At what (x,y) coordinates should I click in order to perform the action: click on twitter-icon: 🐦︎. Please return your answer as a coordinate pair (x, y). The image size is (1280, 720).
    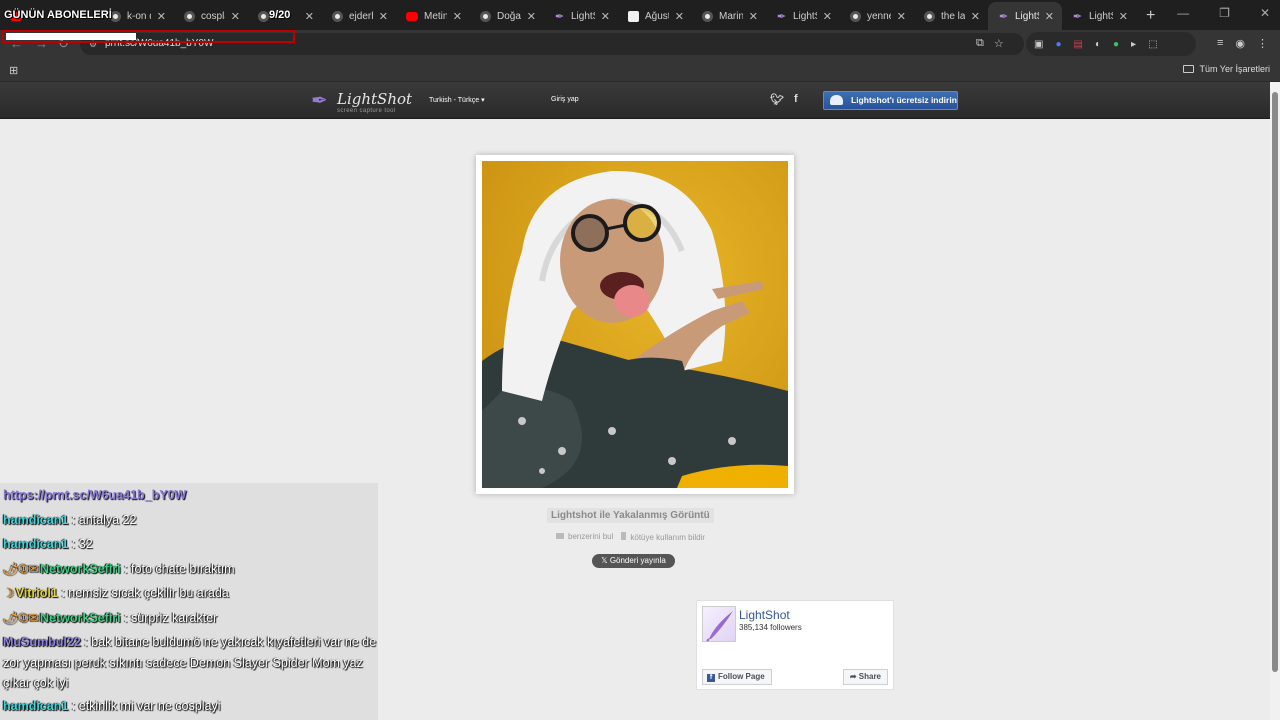
    Looking at the image, I should click on (777, 99).